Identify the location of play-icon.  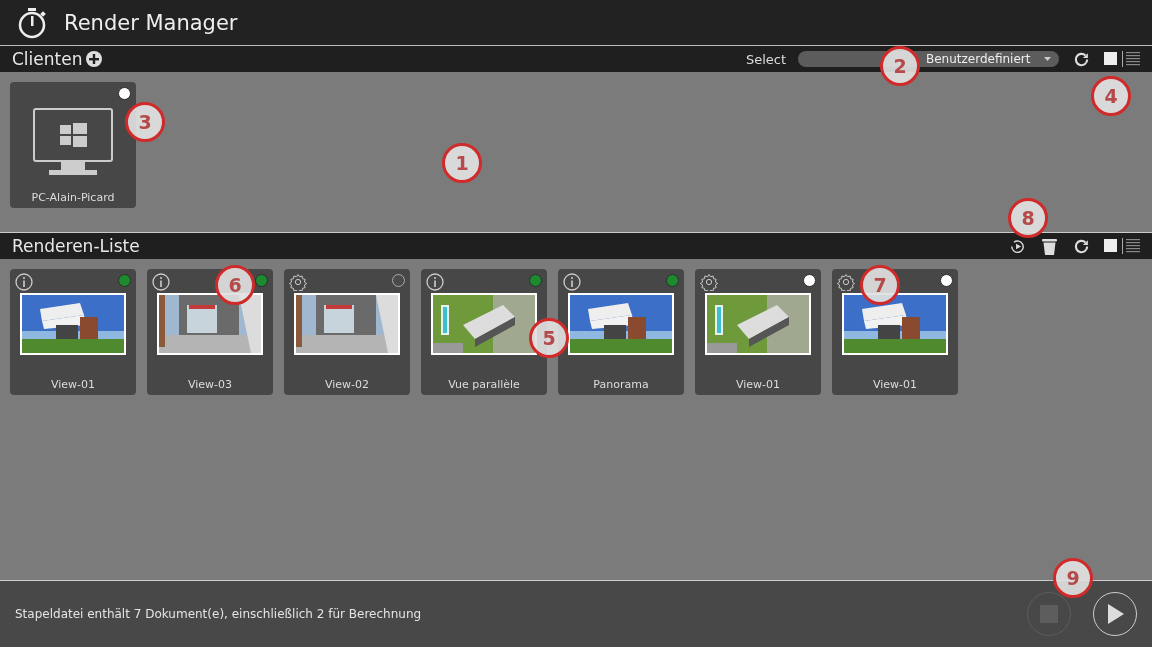
(1115, 614).